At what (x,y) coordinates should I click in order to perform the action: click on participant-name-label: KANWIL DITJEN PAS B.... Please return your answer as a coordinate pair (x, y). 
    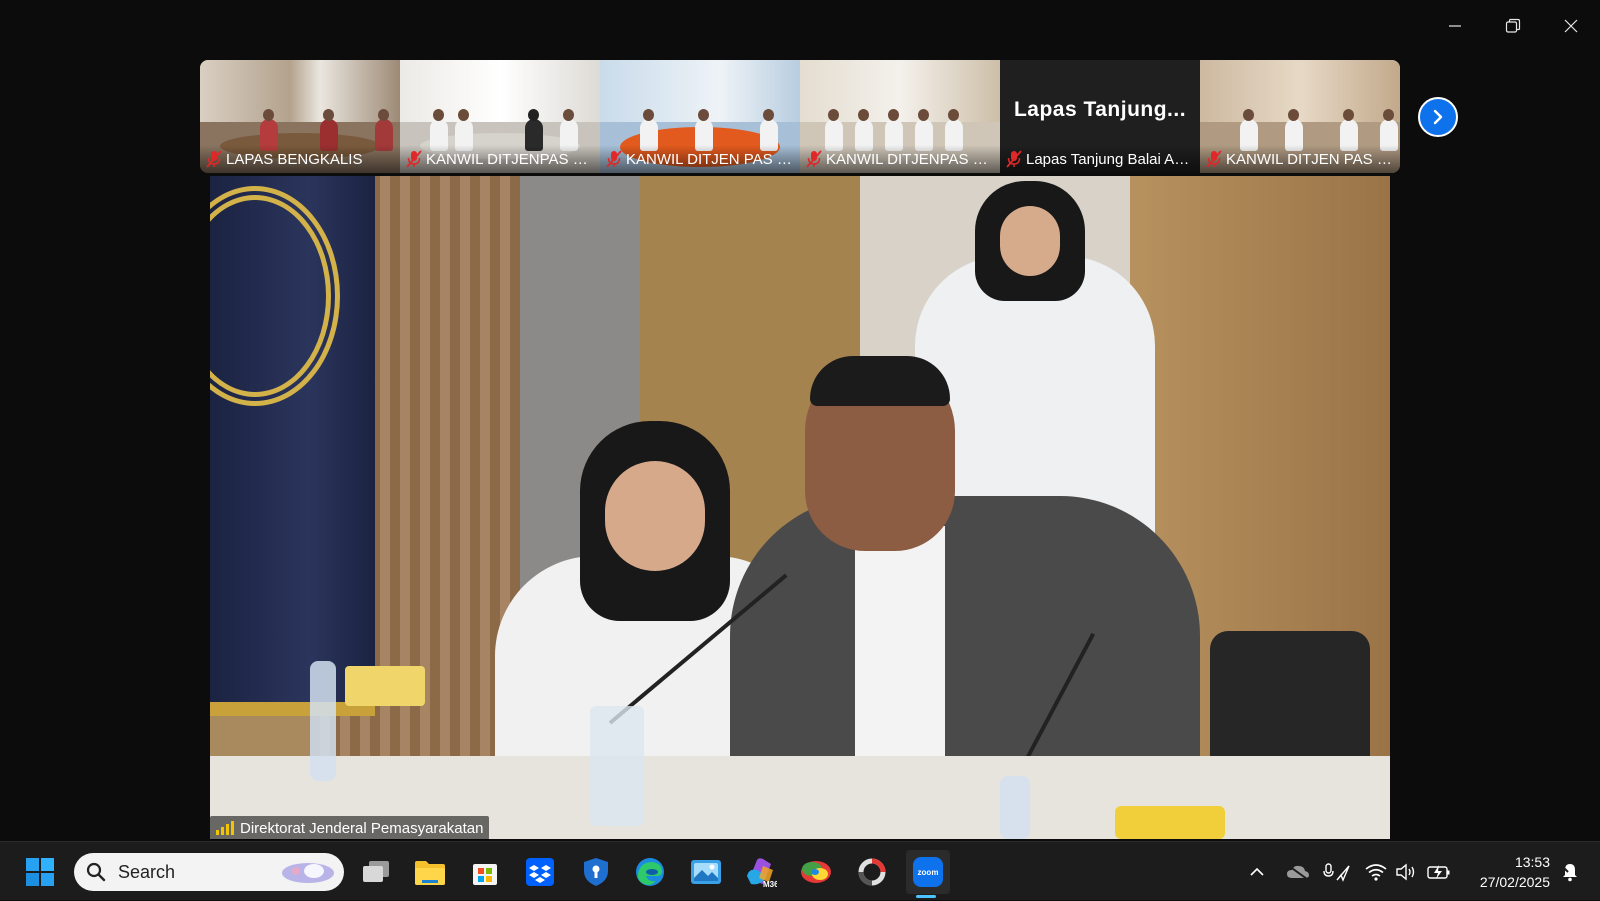
    Looking at the image, I should click on (1300, 159).